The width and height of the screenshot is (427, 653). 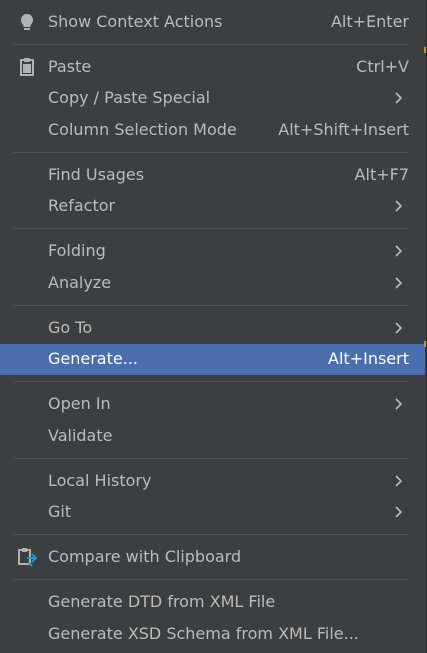 I want to click on menu-item-label: Validate, so click(x=80, y=435).